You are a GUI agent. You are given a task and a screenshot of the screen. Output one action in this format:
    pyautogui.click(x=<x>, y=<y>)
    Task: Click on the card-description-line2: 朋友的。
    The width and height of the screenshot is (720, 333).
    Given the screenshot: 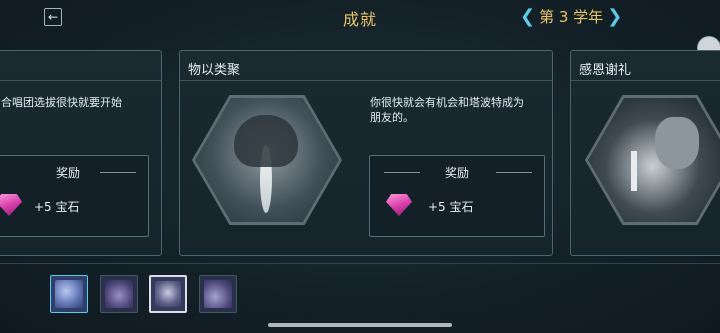 What is the action you would take?
    pyautogui.click(x=392, y=117)
    